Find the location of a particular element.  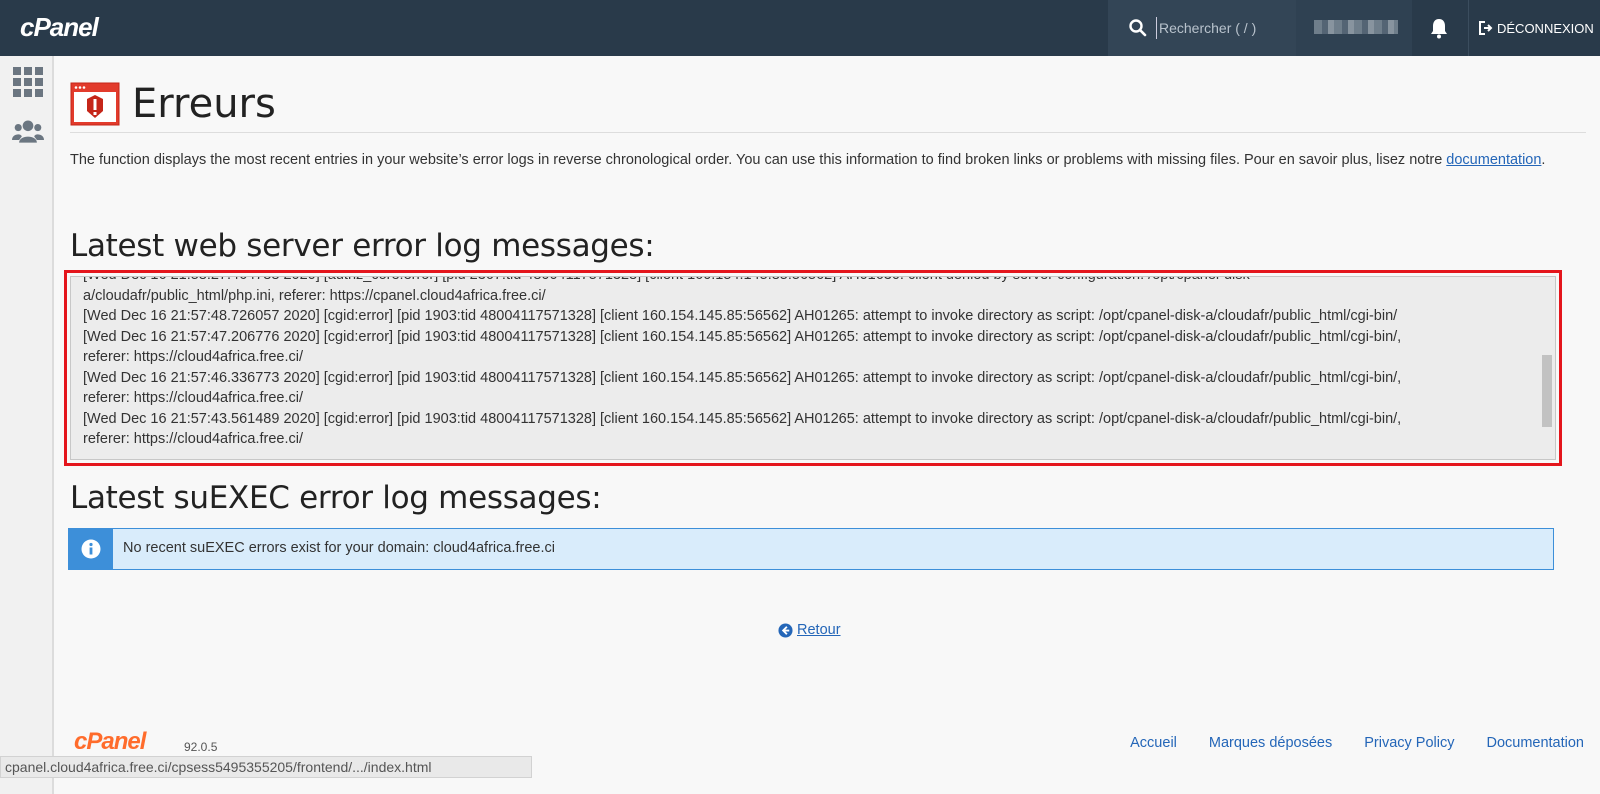

title-divider is located at coordinates (828, 132).